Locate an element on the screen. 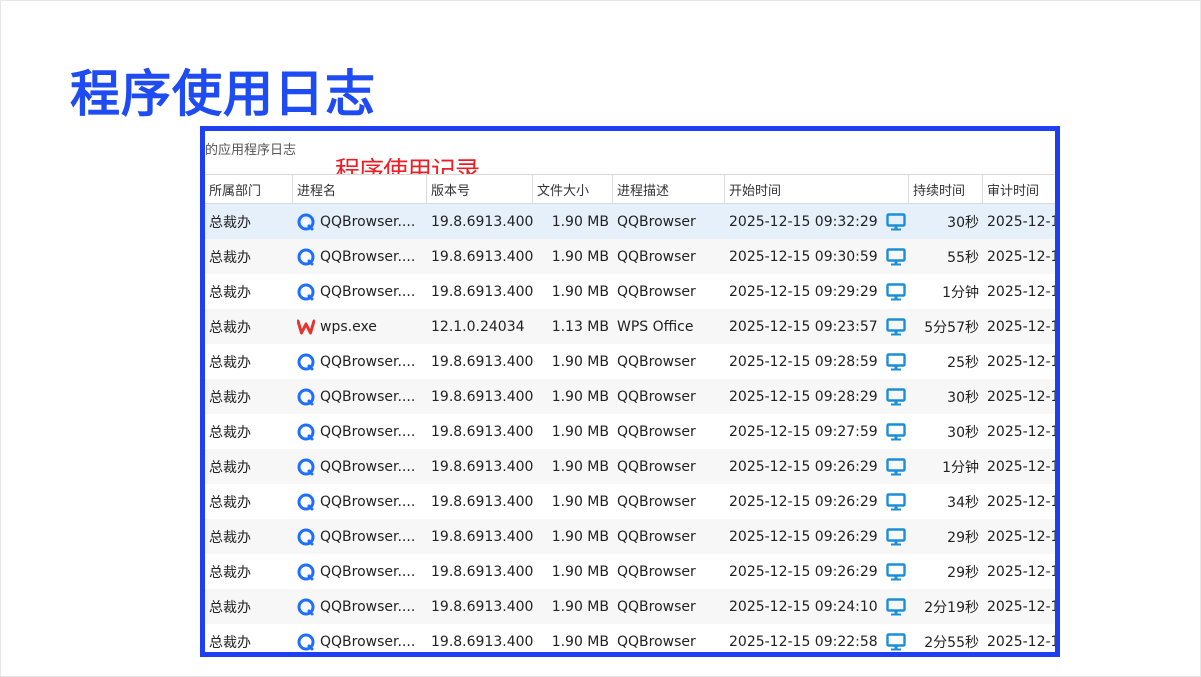  column-header-dept: 所属部门 is located at coordinates (249, 189).